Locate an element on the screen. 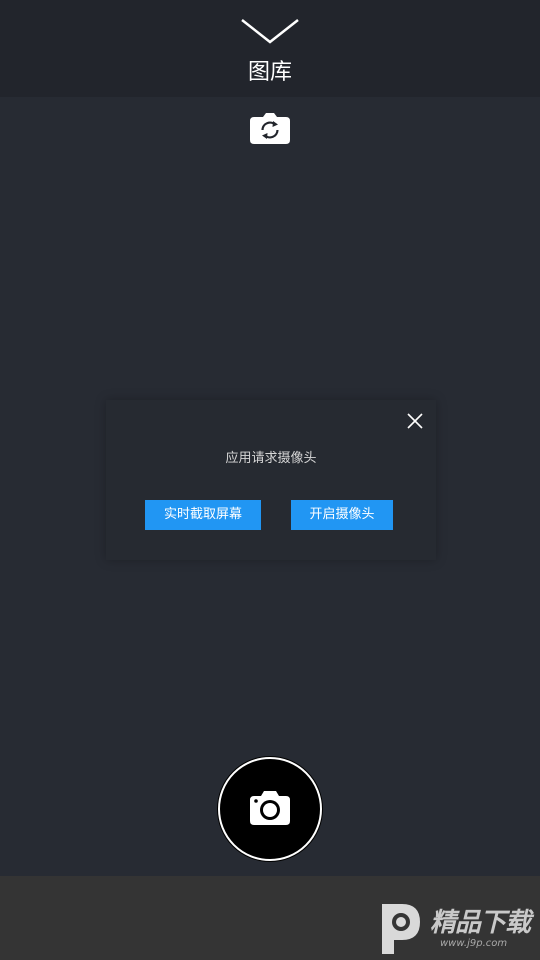  chevron-down-icon is located at coordinates (270, 31).